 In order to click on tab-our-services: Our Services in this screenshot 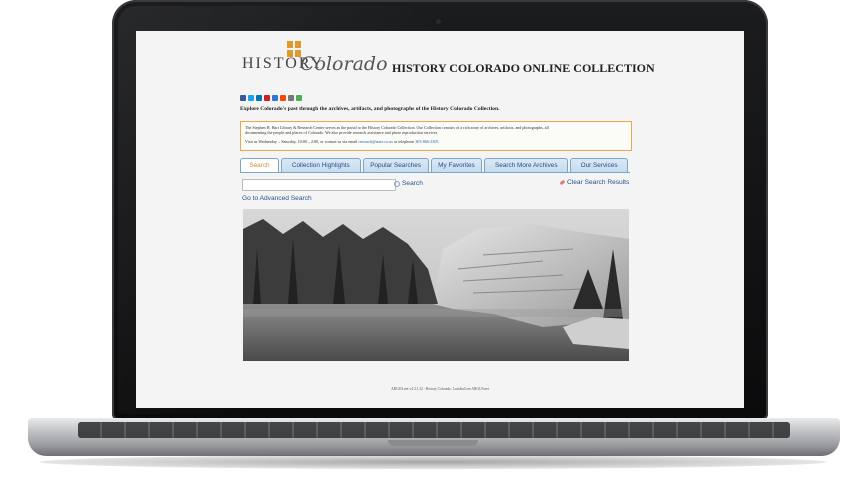, I will do `click(599, 165)`.